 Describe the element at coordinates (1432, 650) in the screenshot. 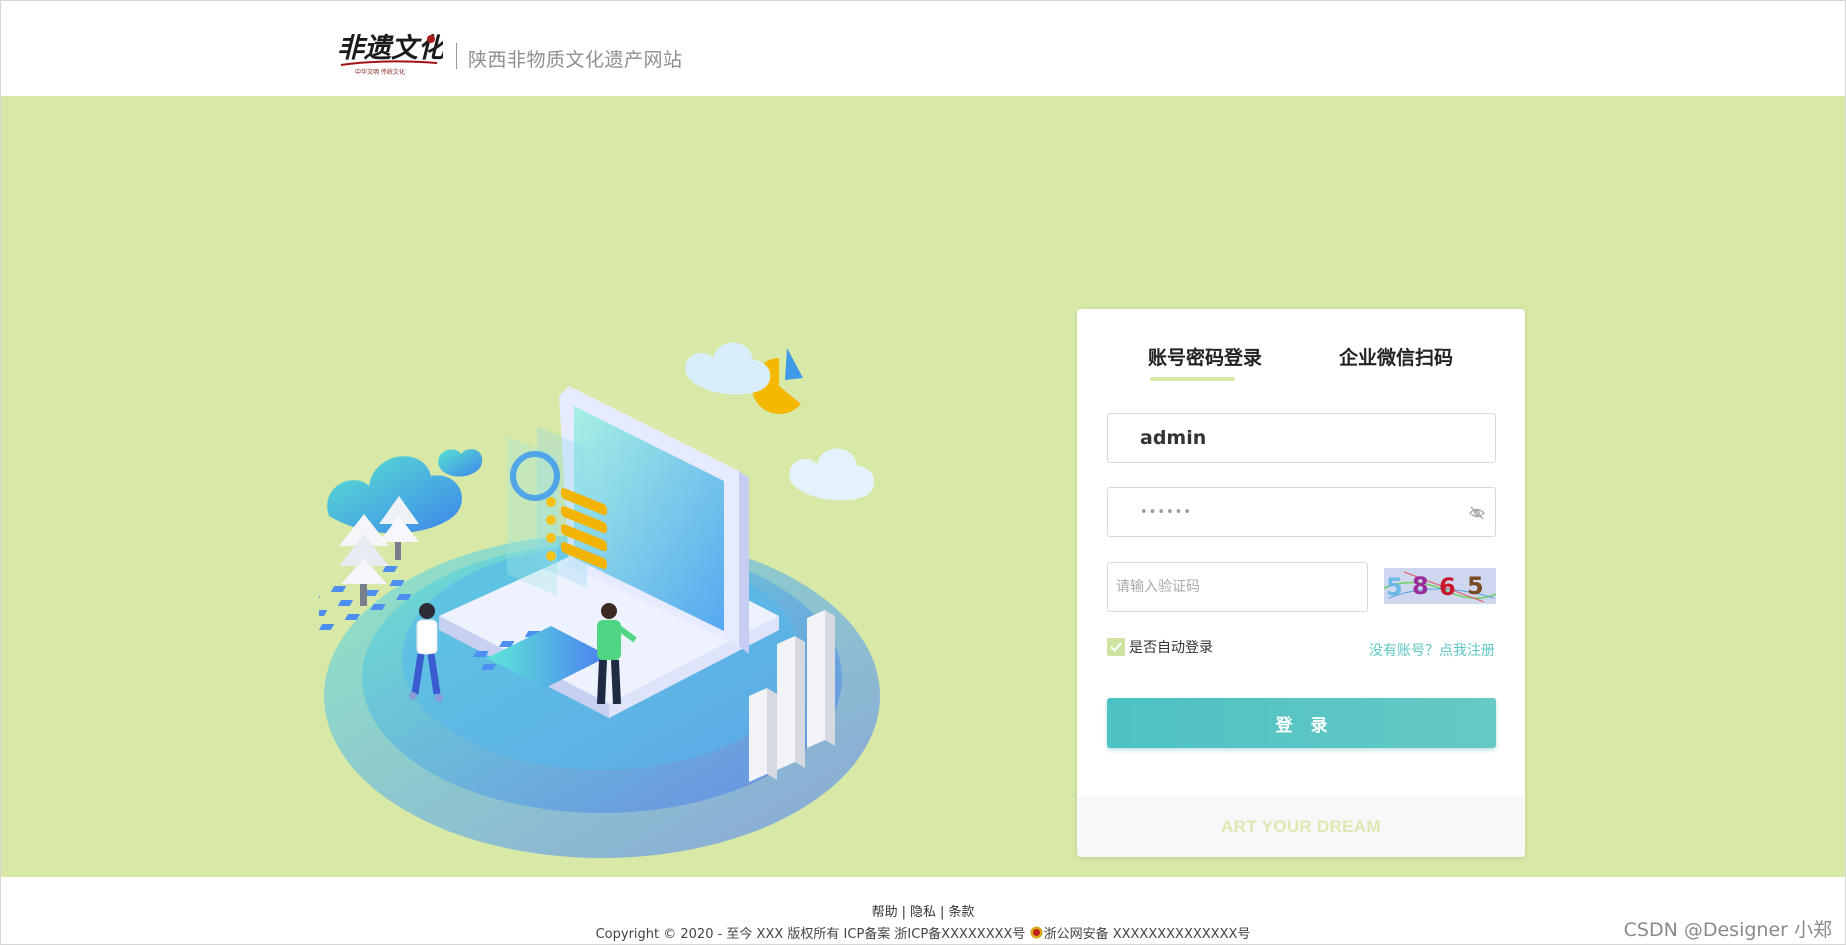

I see `register-link: 没有账号？点我注册` at that location.